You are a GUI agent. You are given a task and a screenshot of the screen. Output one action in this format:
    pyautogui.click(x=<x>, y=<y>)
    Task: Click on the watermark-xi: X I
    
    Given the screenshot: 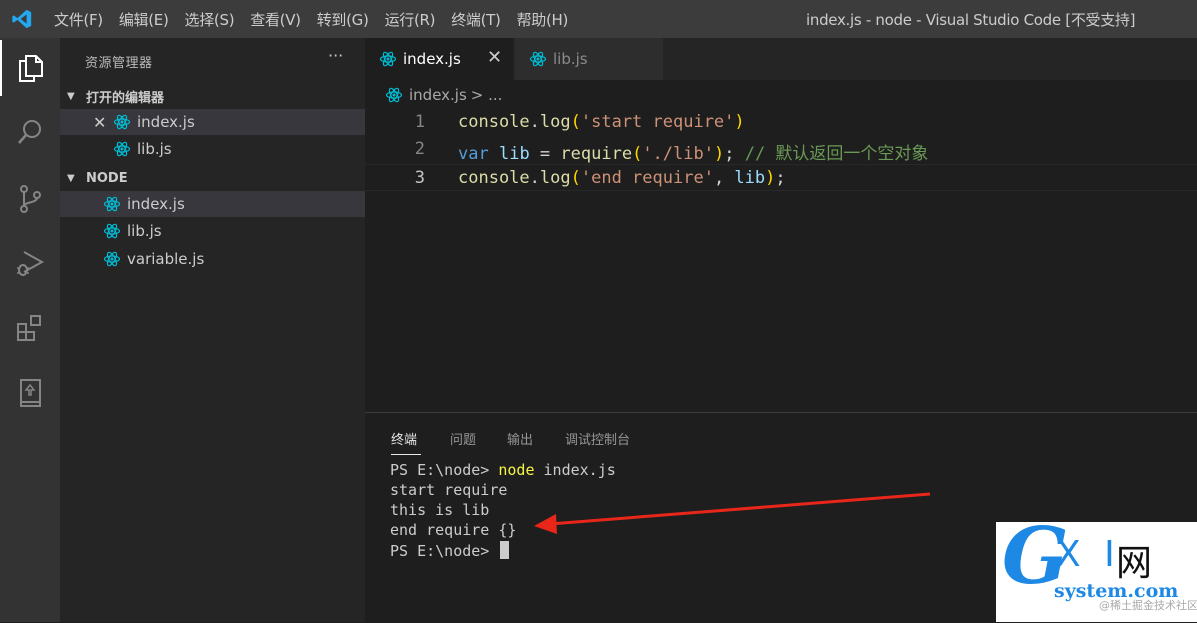 What is the action you would take?
    pyautogui.click(x=1088, y=554)
    